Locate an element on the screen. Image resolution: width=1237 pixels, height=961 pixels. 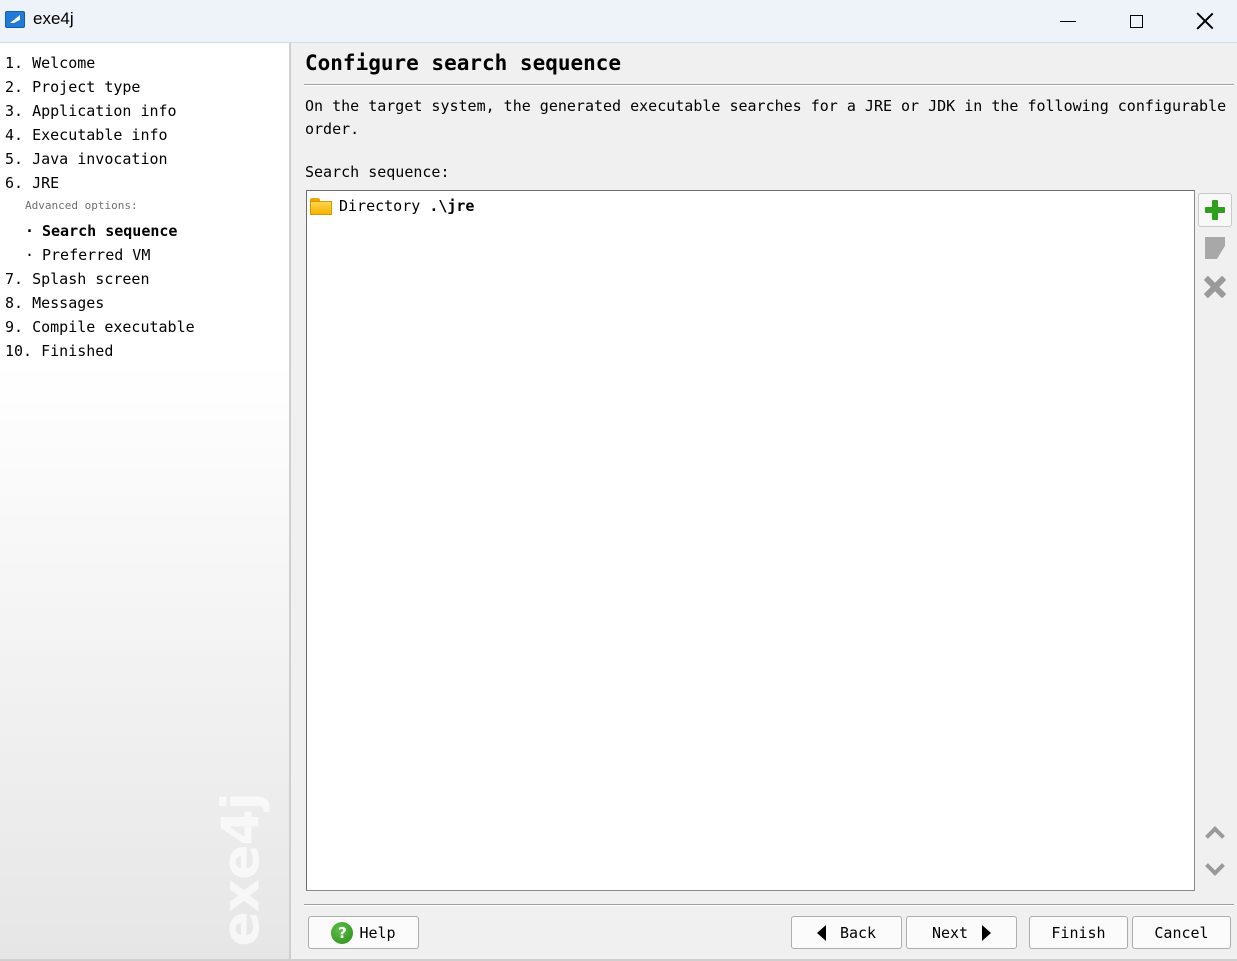
cancel-button: Cancel is located at coordinates (1181, 932).